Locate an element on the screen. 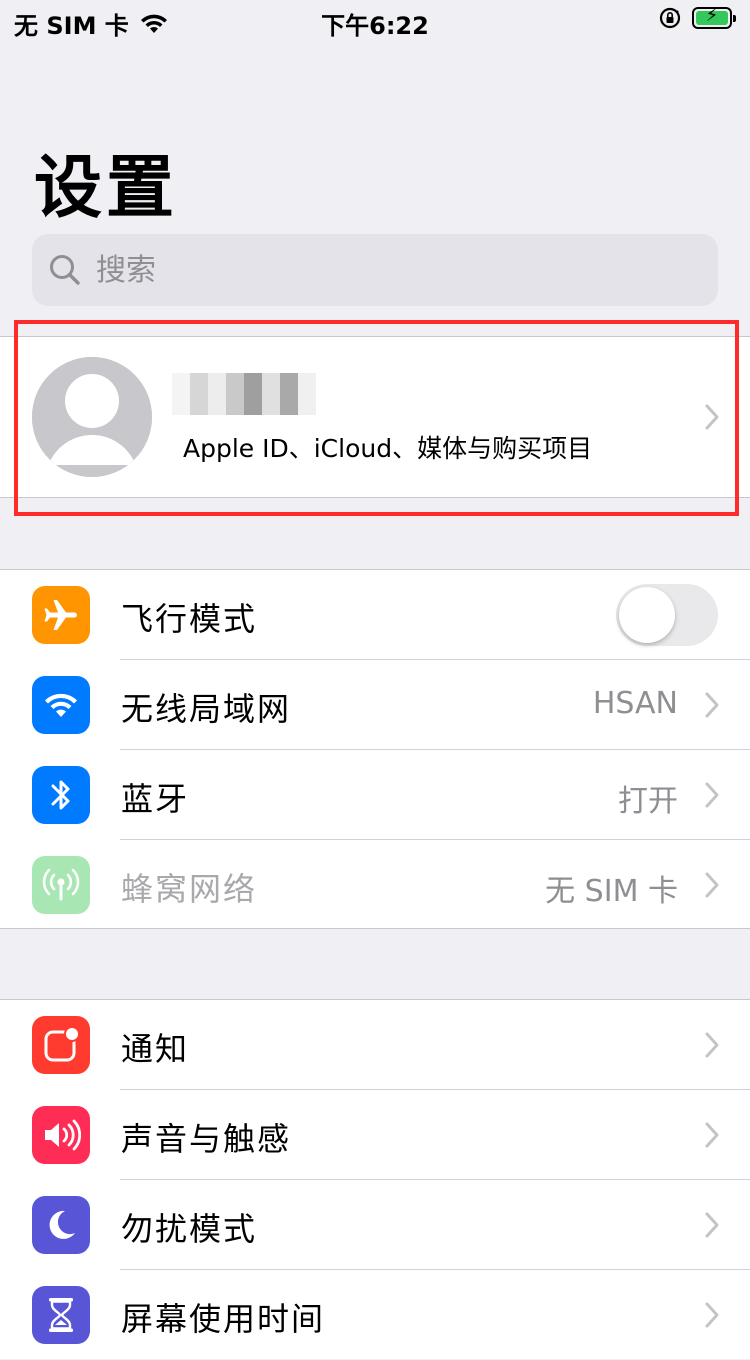 Image resolution: width=750 pixels, height=1360 pixels. search-bar is located at coordinates (375, 270).